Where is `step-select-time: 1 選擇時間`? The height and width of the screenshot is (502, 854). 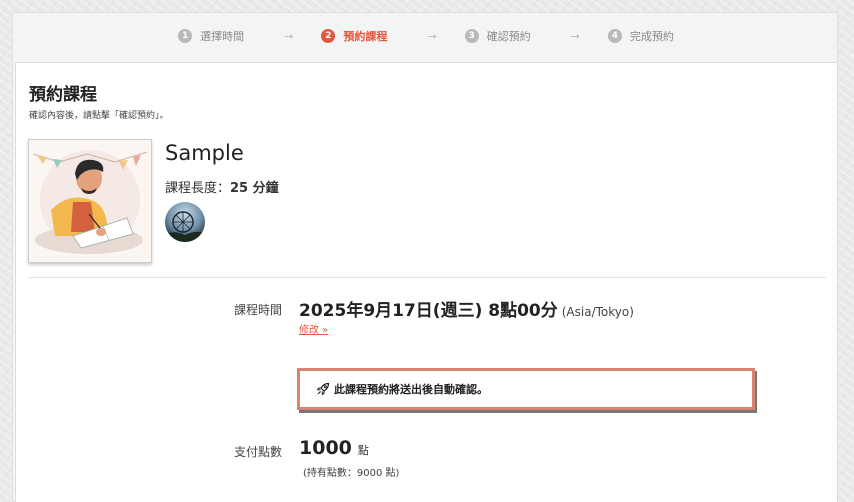 step-select-time: 1 選擇時間 is located at coordinates (211, 36).